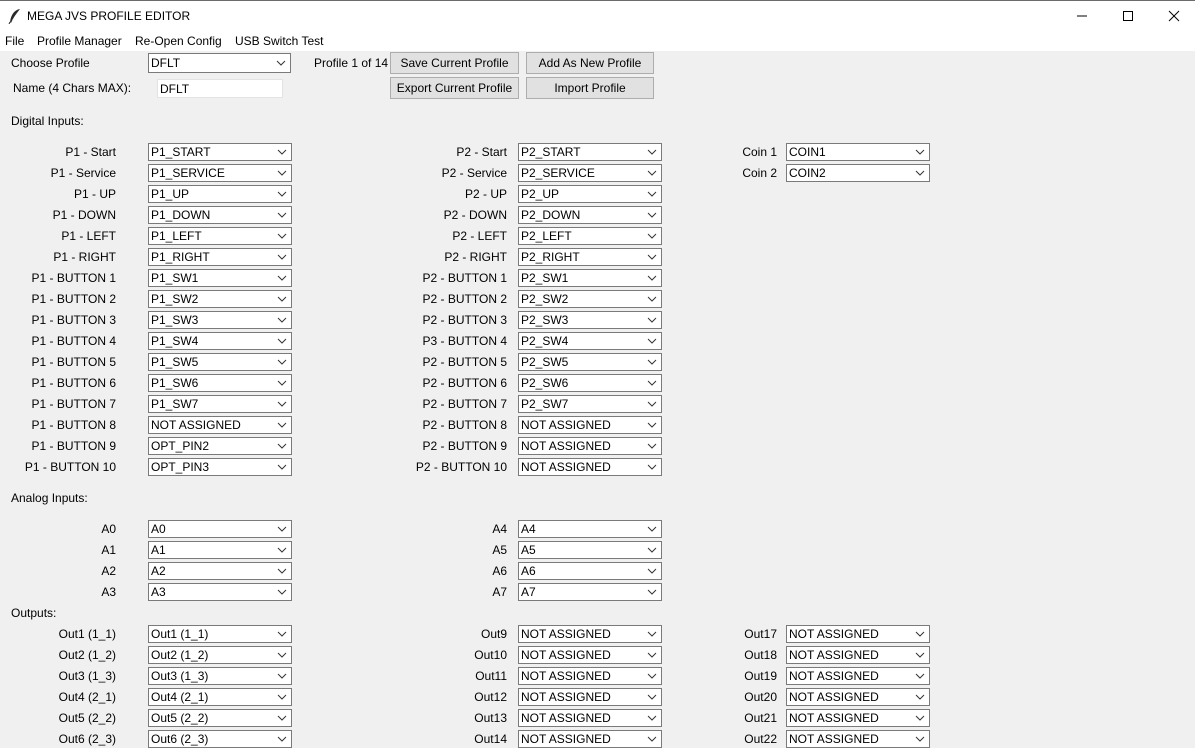  What do you see at coordinates (220, 446) in the screenshot?
I see `p1-input-select: OPT_PIN2` at bounding box center [220, 446].